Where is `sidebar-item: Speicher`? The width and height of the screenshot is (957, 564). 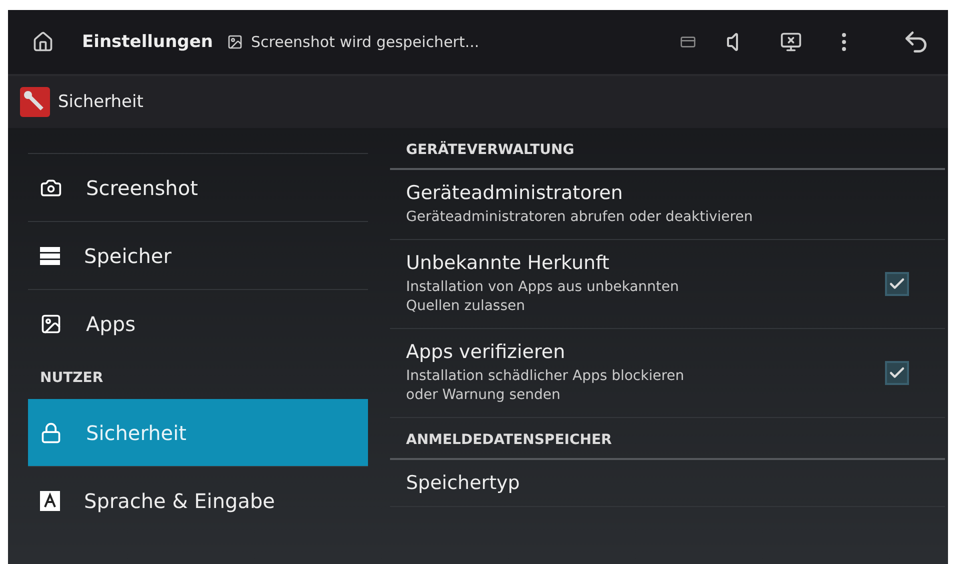
sidebar-item: Speicher is located at coordinates (198, 255).